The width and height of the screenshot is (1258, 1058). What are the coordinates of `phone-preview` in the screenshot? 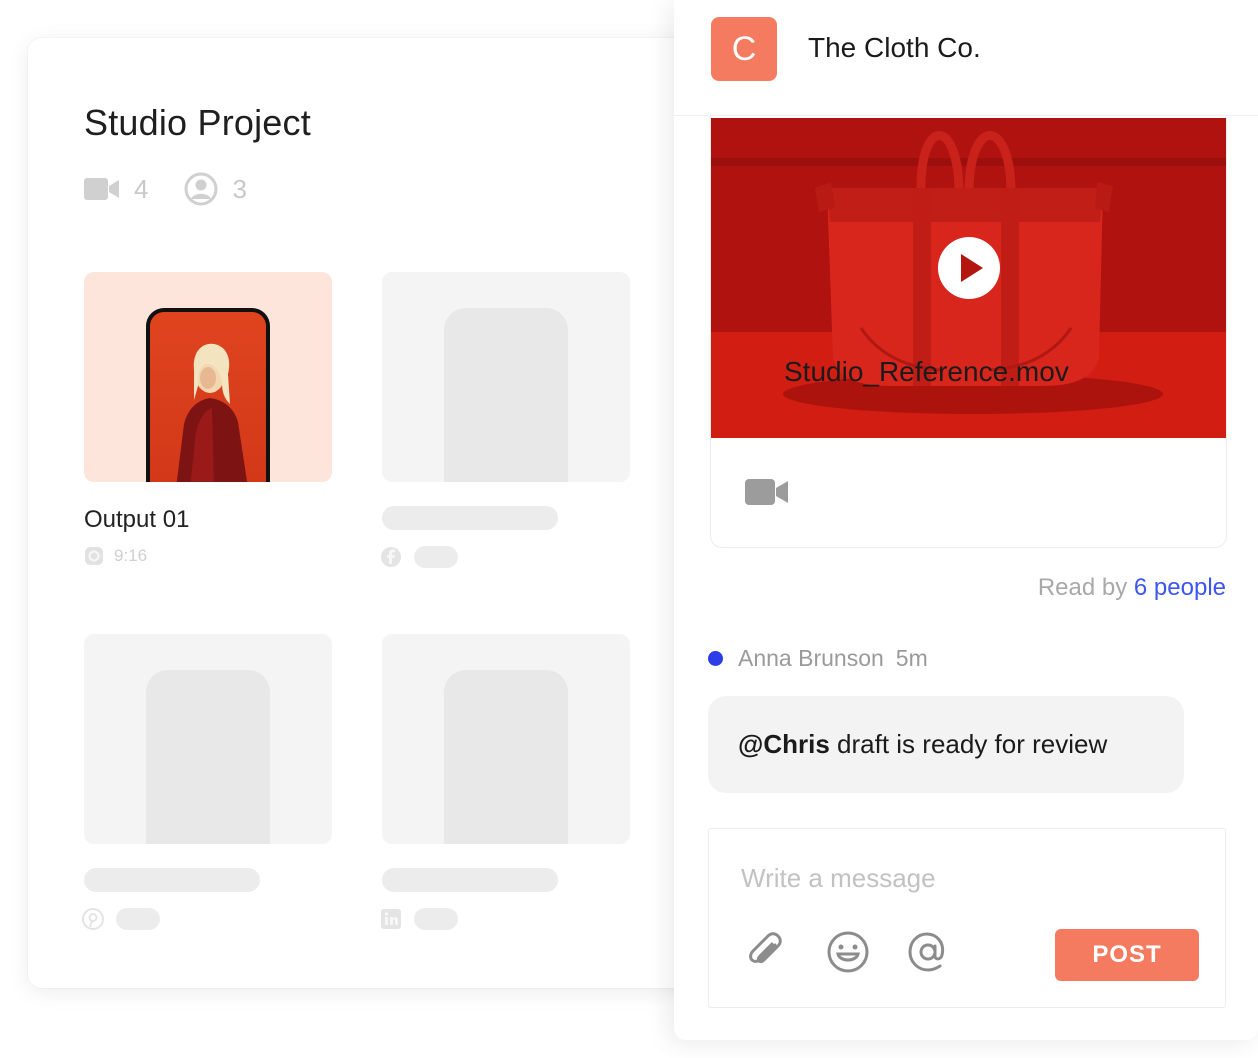 It's located at (208, 395).